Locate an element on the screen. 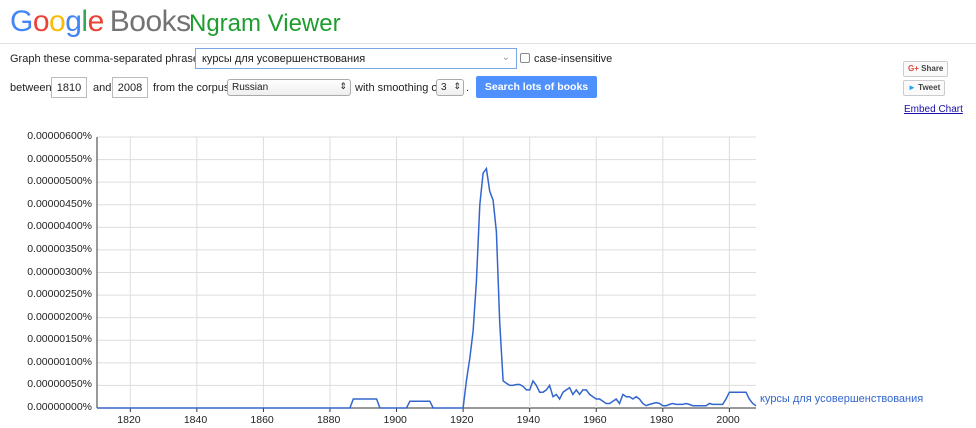 The image size is (976, 428). y-tick-label: 0.00000600% is located at coordinates (59, 136).